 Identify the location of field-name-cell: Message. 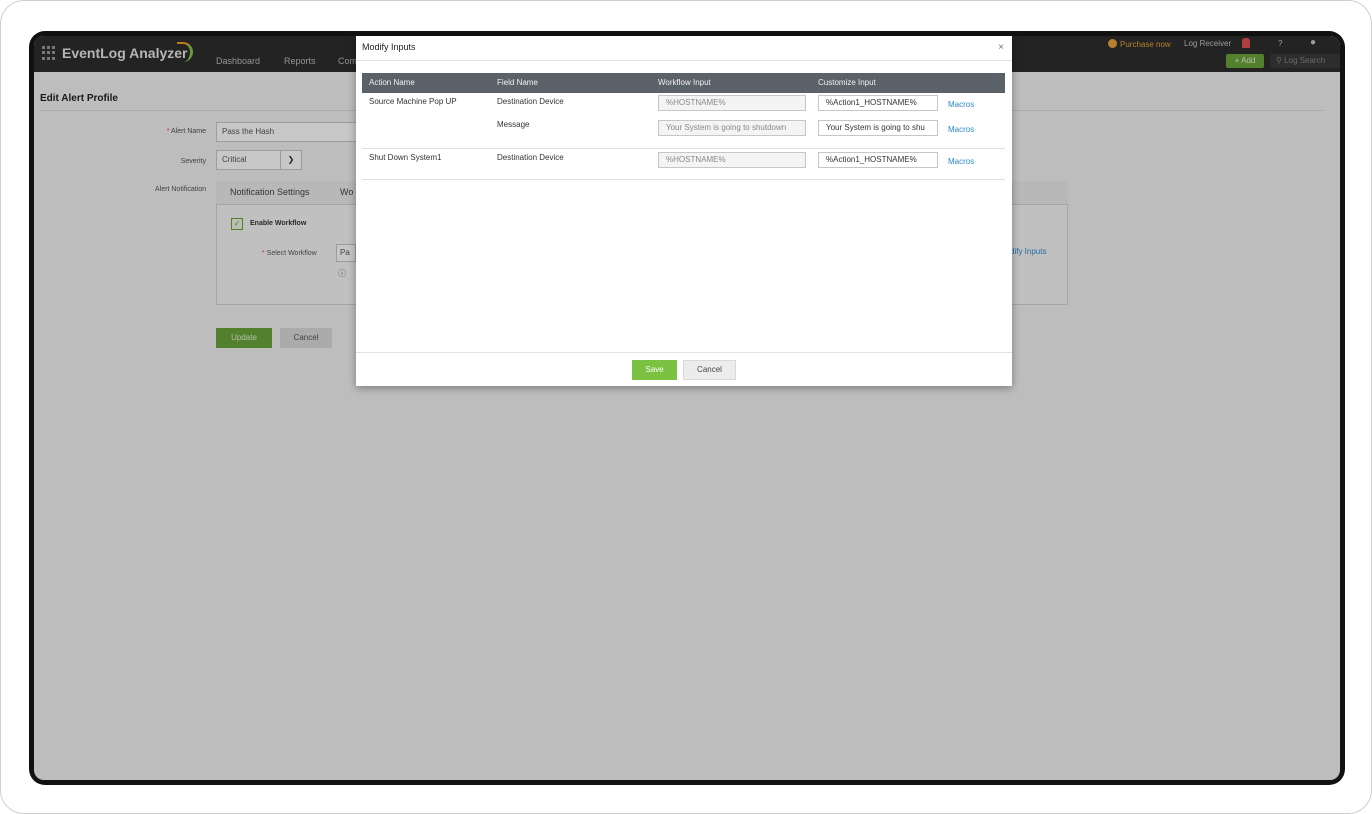
(513, 124).